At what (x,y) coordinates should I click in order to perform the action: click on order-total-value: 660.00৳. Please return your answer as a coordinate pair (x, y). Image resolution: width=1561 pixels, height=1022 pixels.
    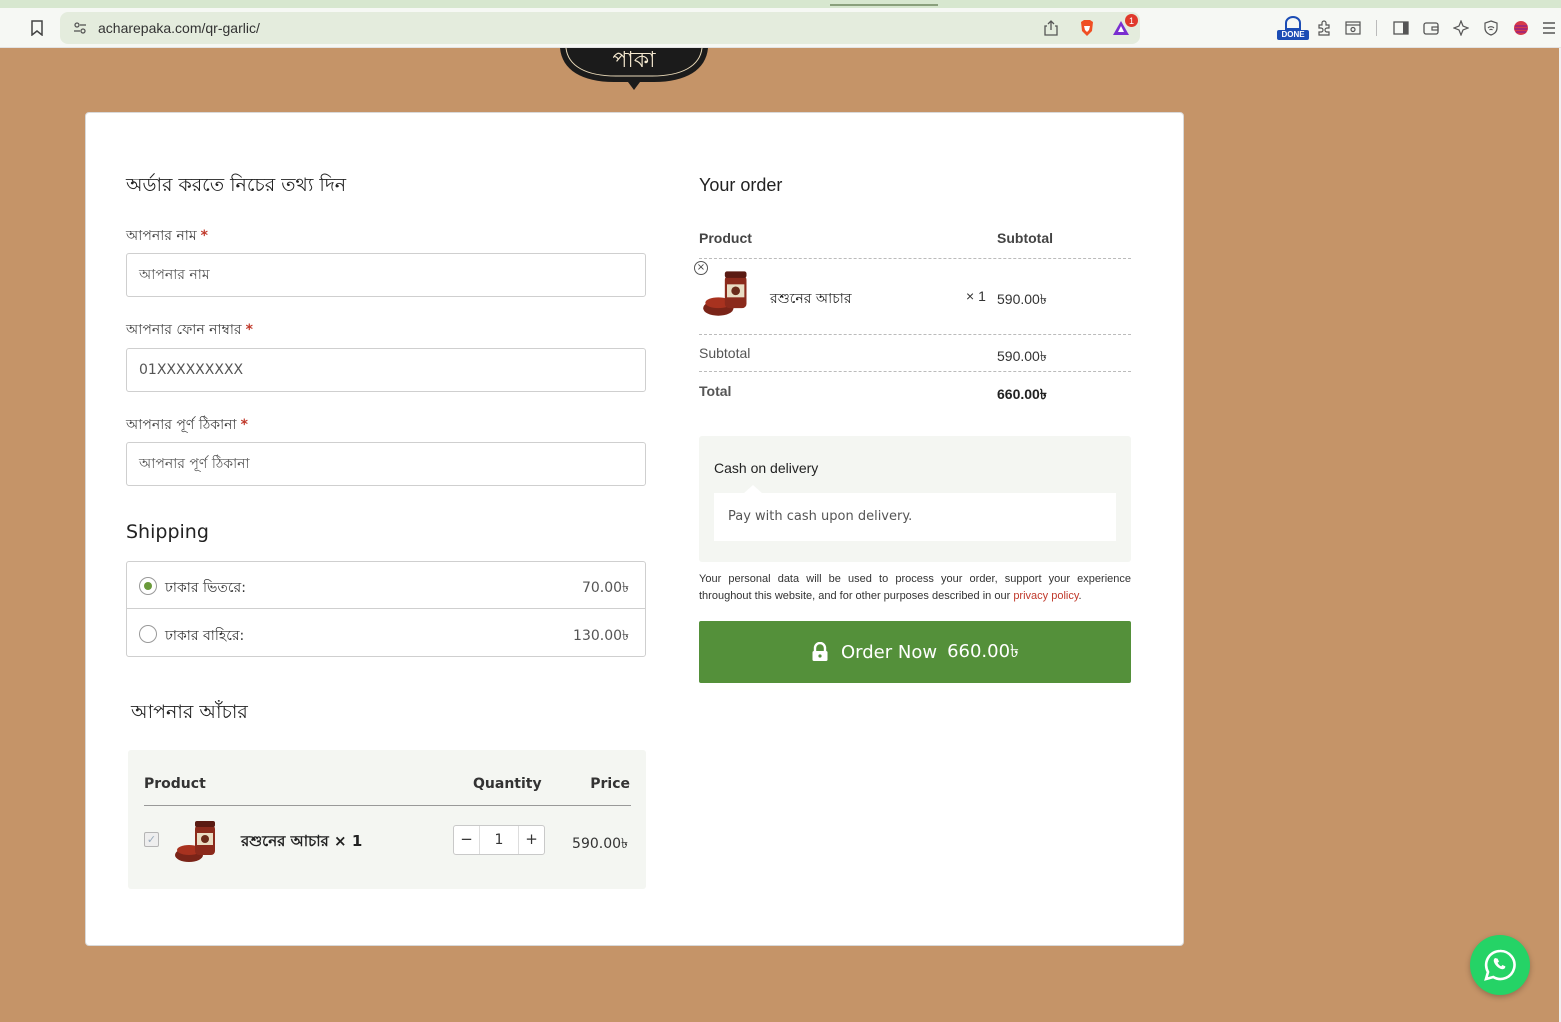
    Looking at the image, I should click on (1022, 394).